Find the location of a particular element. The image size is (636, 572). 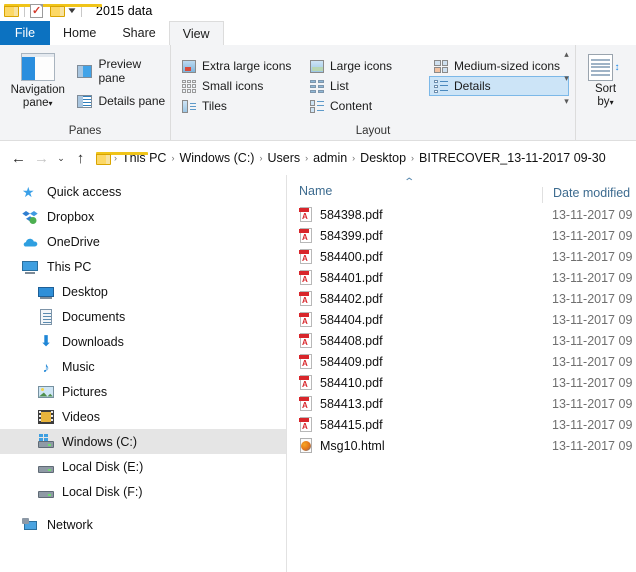

breadcrumb-item-windows-c: Windows (C:) is located at coordinates (216, 158).